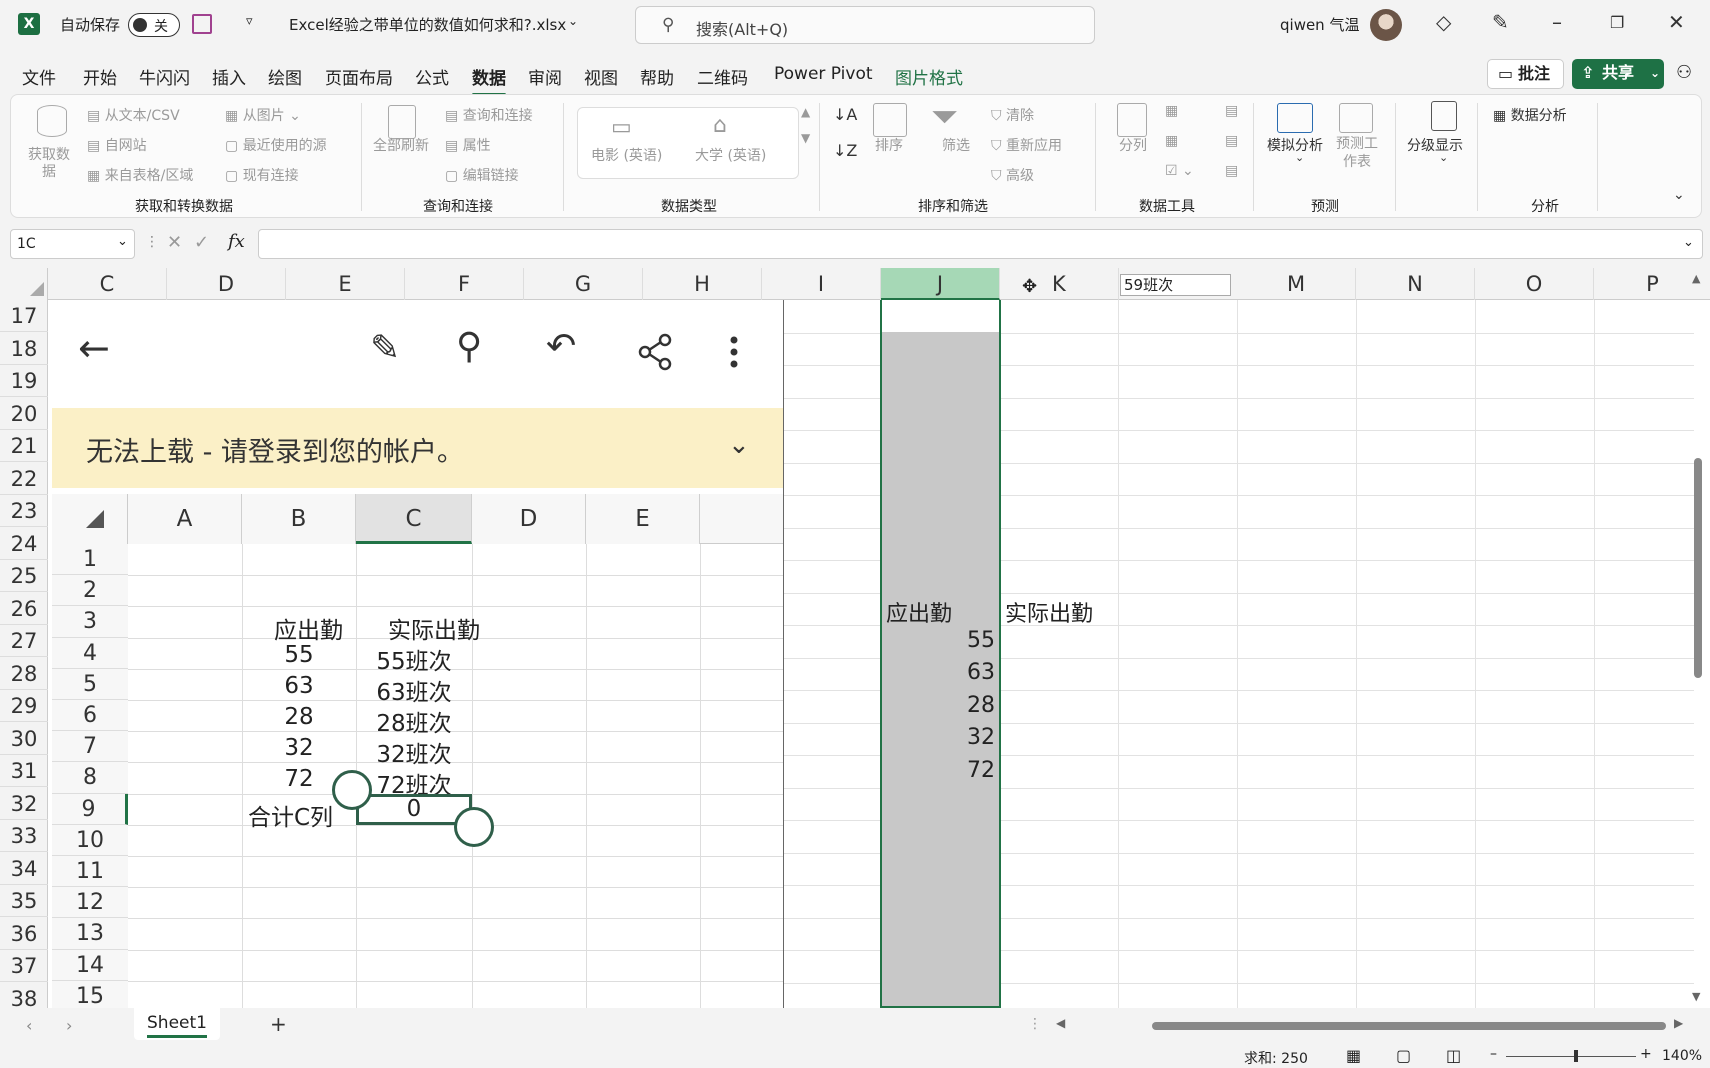  What do you see at coordinates (1678, 1023) in the screenshot?
I see `scroll-right-icon: ▶` at bounding box center [1678, 1023].